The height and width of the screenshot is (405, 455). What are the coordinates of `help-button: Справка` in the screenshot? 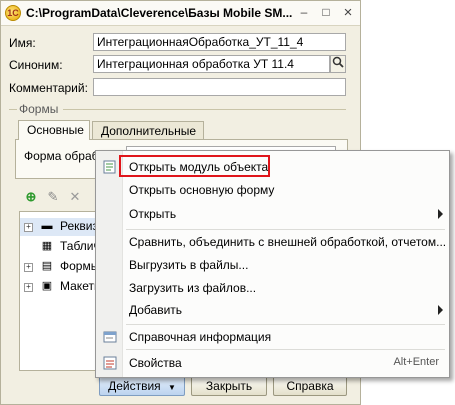 It's located at (310, 386).